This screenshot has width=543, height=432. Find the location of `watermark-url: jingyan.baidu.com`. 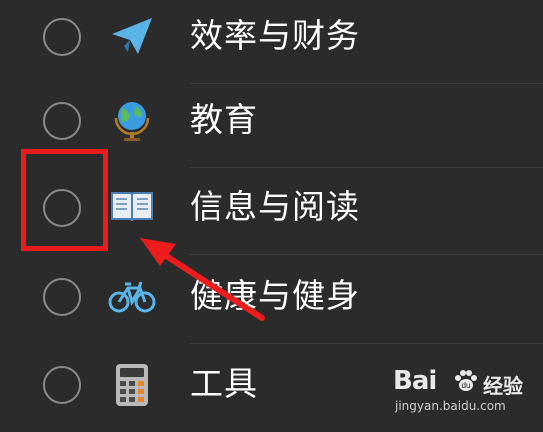

watermark-url: jingyan.baidu.com is located at coordinates (450, 406).